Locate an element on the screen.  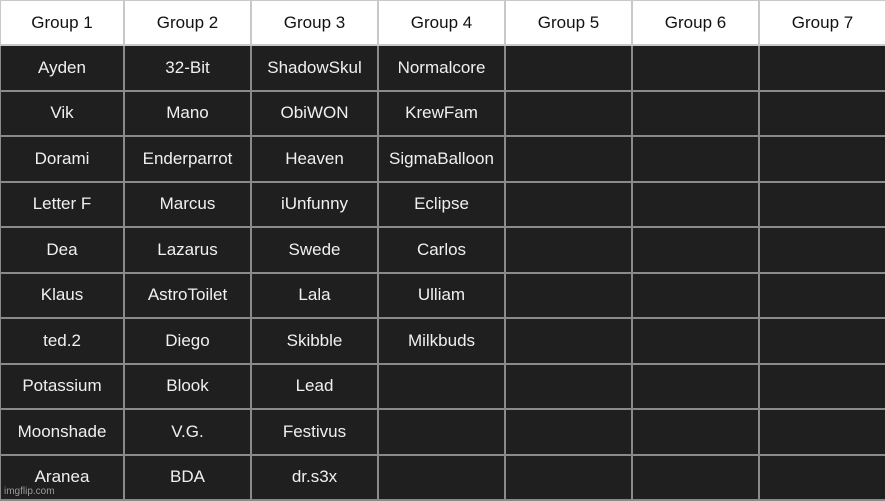
table-row: Letter F Marcus iUnfunny Eclipse is located at coordinates (442, 204).